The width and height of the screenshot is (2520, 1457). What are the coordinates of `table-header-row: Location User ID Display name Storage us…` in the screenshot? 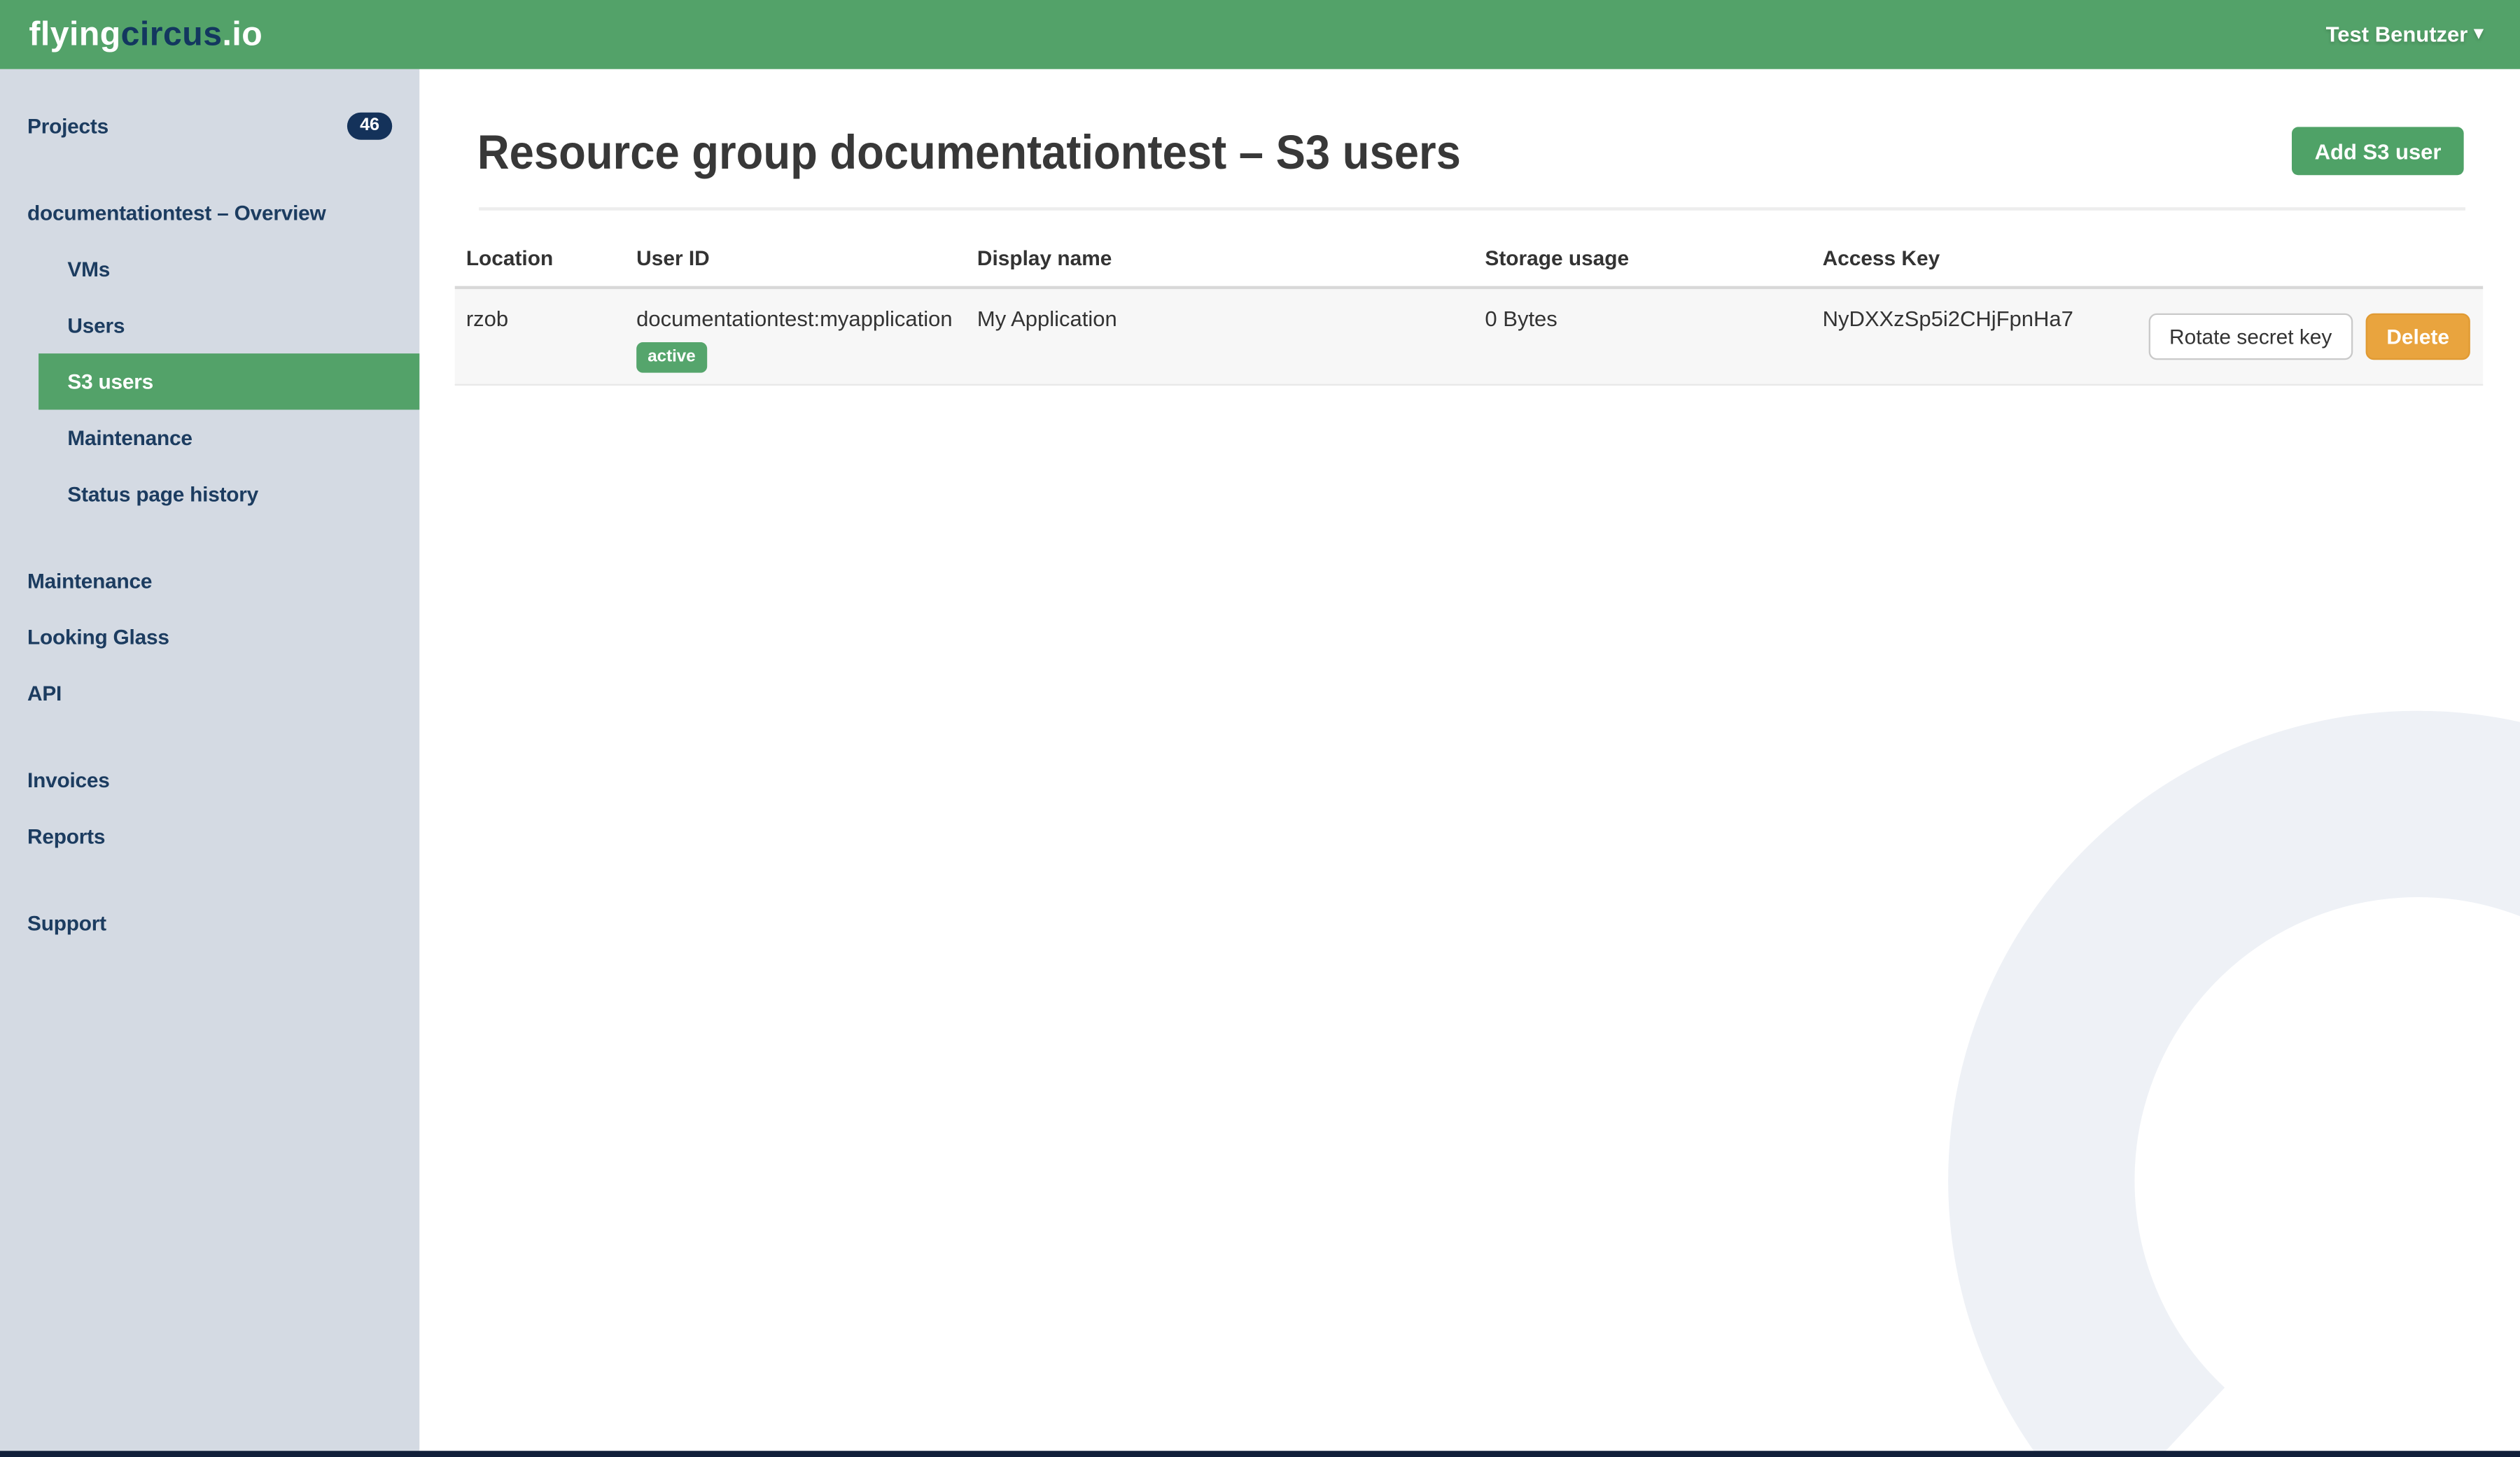 It's located at (1469, 260).